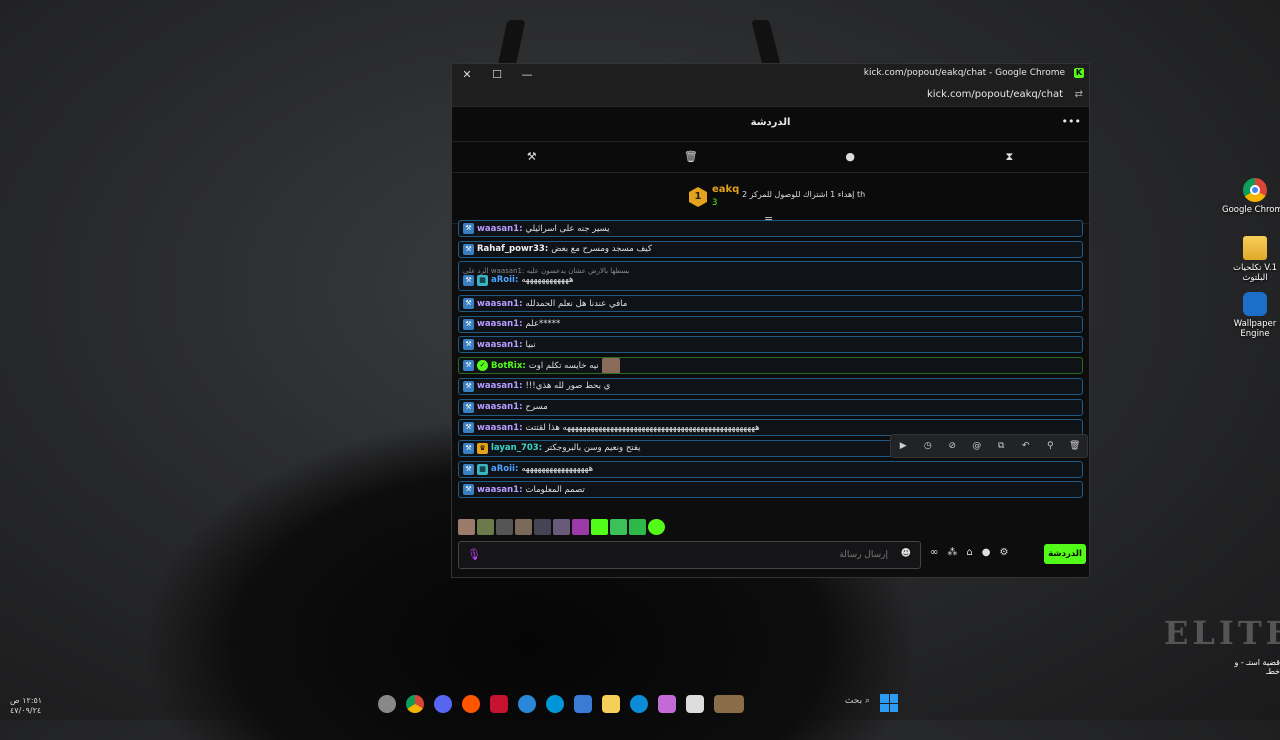  What do you see at coordinates (1250, 315) in the screenshot?
I see `desktop-icon-wallpaper-engine: Wallpaper Engine` at bounding box center [1250, 315].